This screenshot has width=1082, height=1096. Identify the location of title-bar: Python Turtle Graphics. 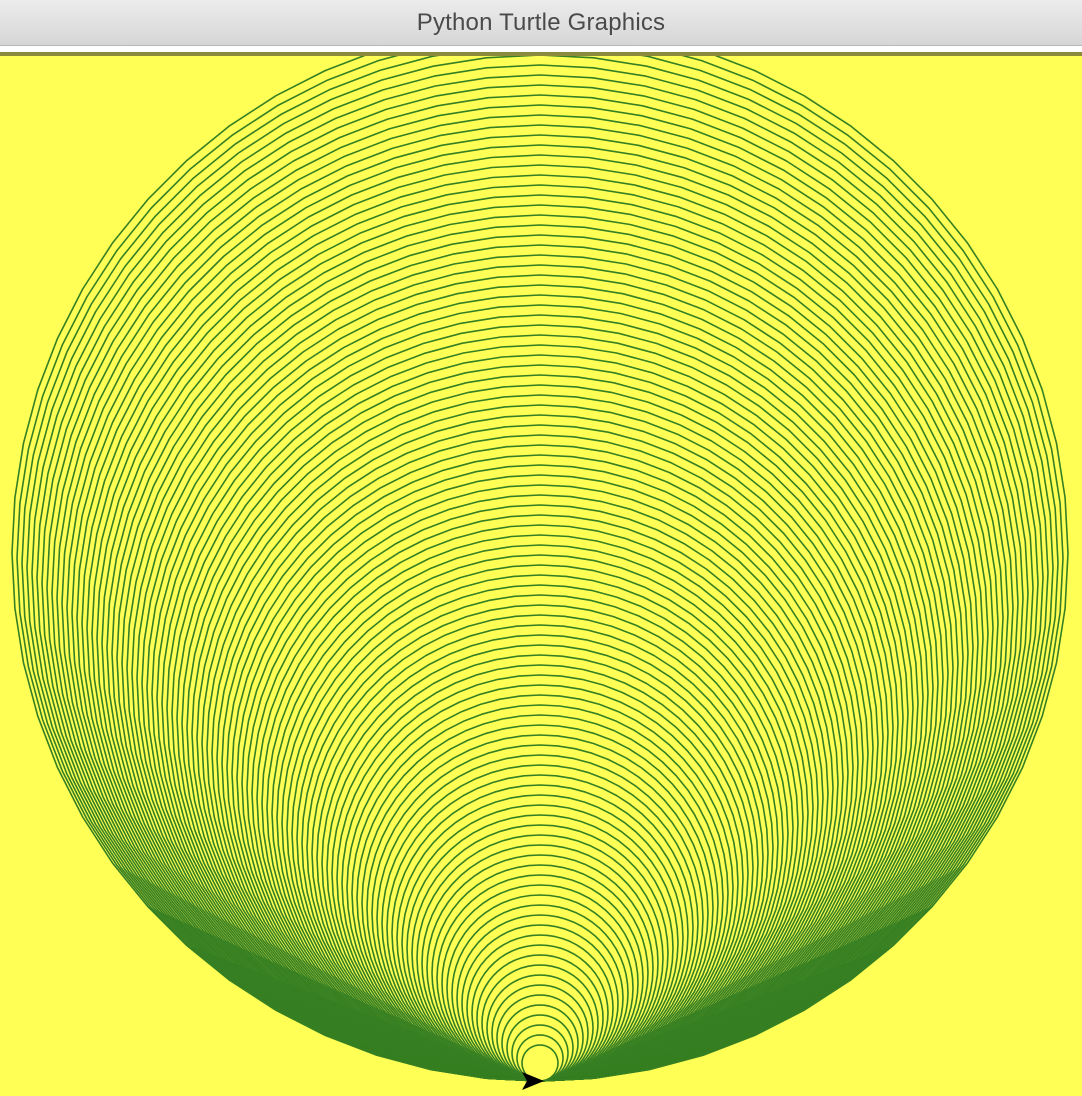
(541, 23).